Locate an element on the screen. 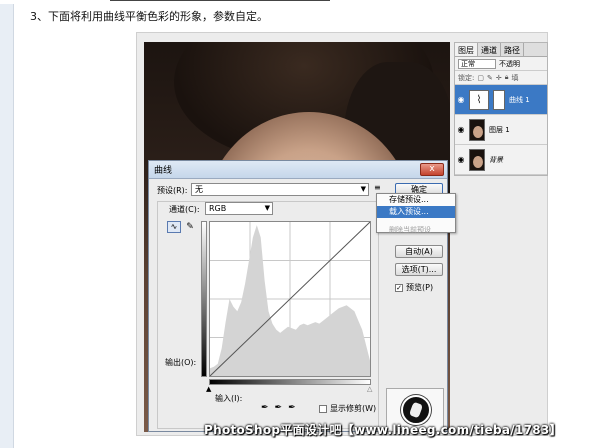  layer-name: 图层 1 is located at coordinates (499, 129).